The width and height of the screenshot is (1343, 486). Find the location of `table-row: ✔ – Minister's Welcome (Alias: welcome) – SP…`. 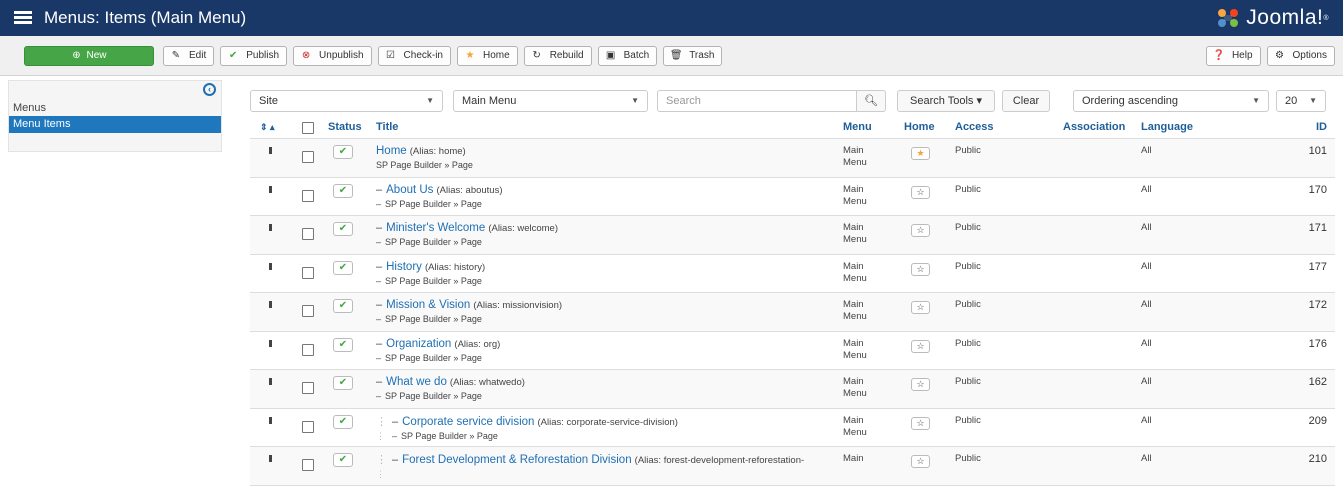

table-row: ✔ – Minister's Welcome (Alias: welcome) – SP… is located at coordinates (792, 235).